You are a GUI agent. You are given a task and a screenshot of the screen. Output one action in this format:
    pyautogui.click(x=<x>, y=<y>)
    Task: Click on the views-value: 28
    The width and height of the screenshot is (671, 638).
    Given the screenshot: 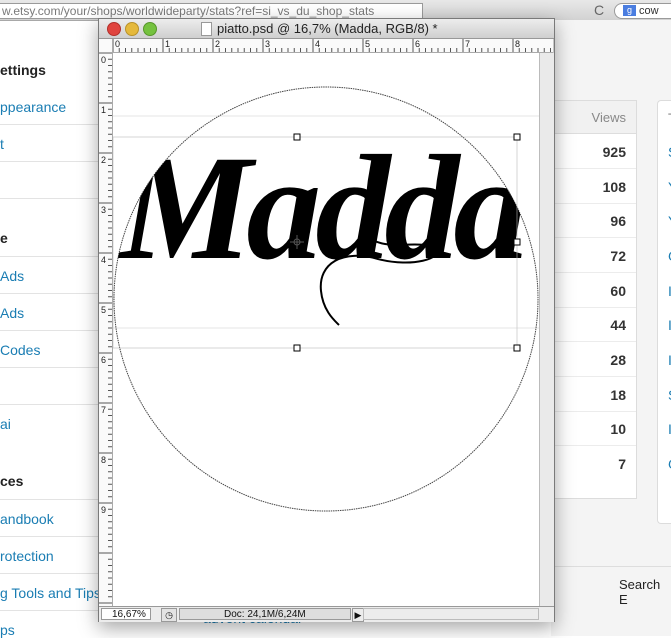 What is the action you would take?
    pyautogui.click(x=618, y=360)
    